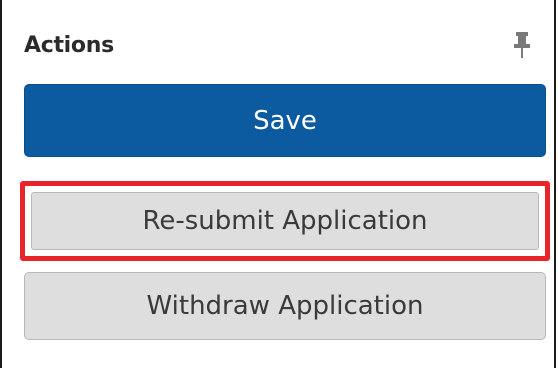 This screenshot has height=370, width=558. What do you see at coordinates (69, 45) in the screenshot?
I see `actions-title: Actions` at bounding box center [69, 45].